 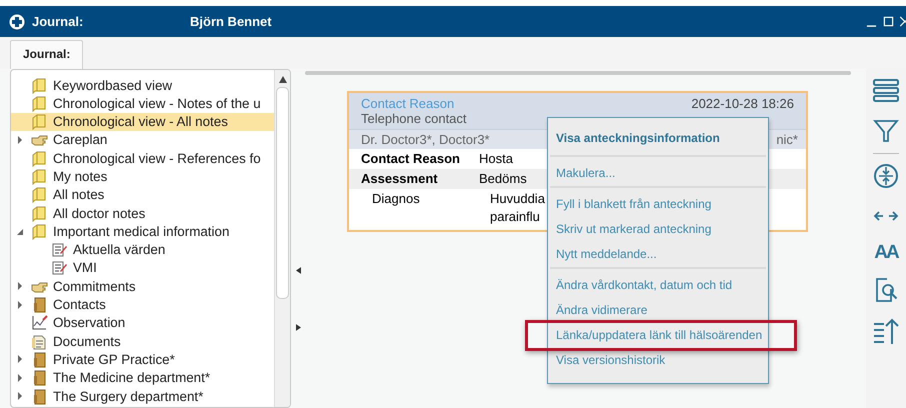 What do you see at coordinates (503, 179) in the screenshot?
I see `field-value: Bedöms` at bounding box center [503, 179].